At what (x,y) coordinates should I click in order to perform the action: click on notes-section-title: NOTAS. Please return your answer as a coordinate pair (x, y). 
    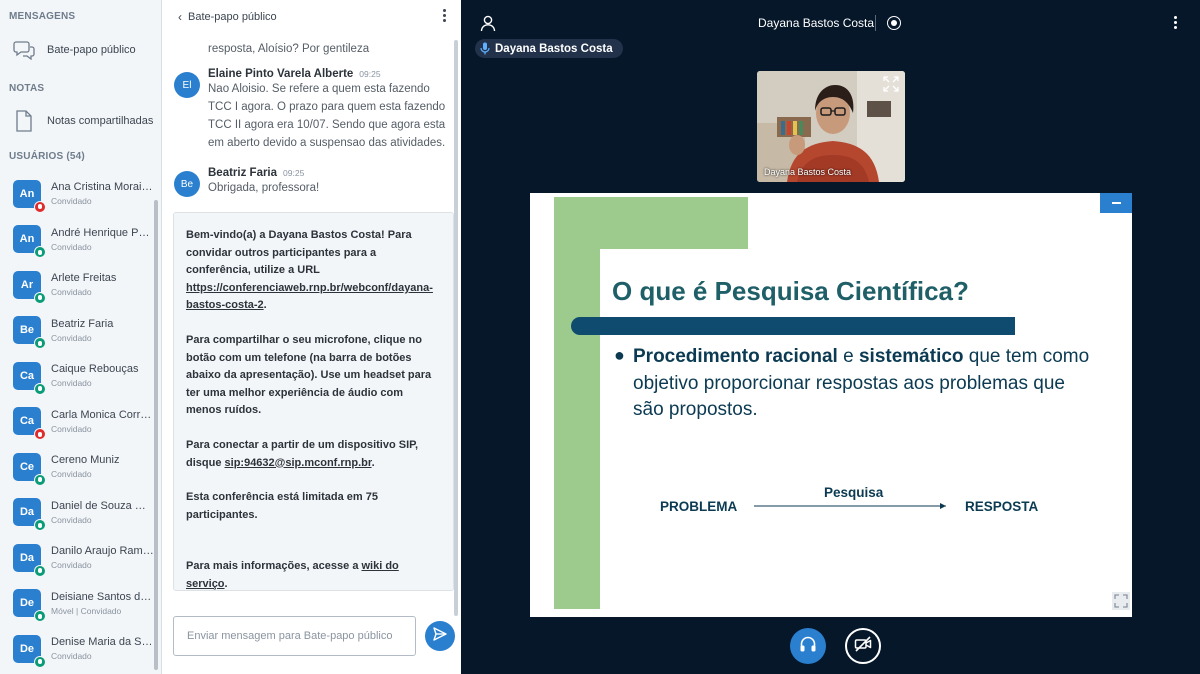
    Looking at the image, I should click on (27, 88).